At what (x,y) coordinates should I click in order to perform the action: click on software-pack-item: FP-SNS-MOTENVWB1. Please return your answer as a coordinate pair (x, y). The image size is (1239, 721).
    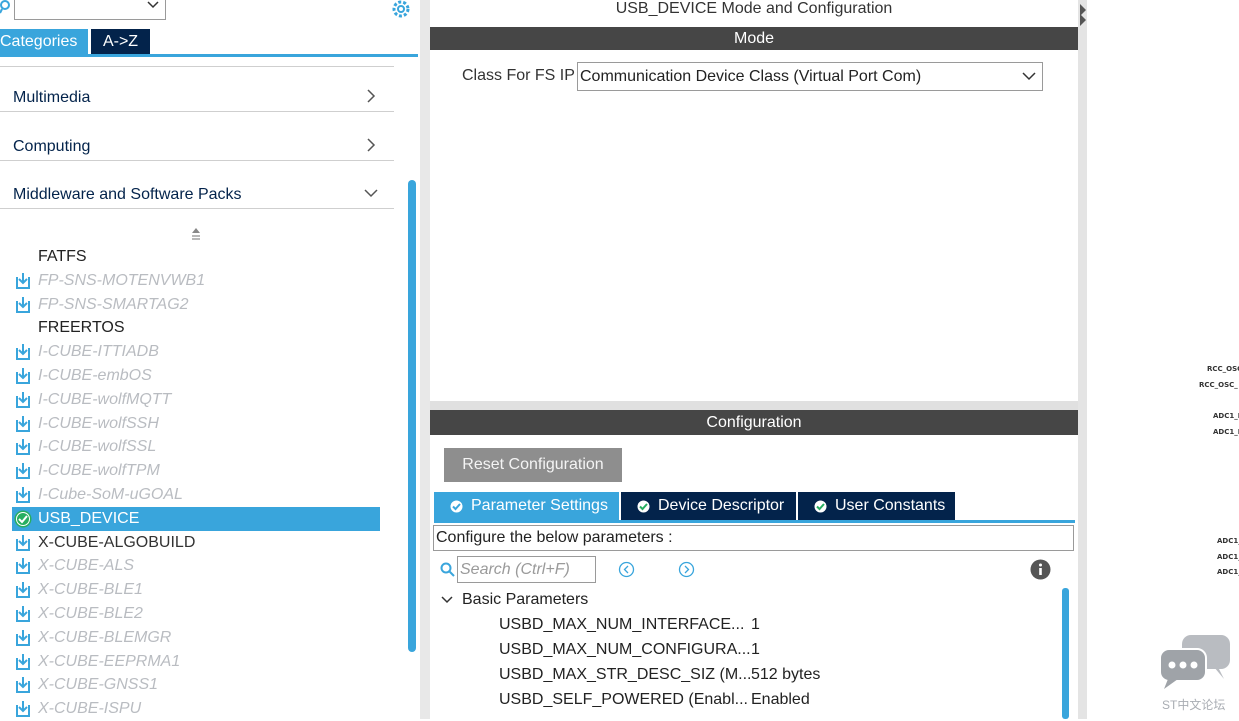
    Looking at the image, I should click on (196, 281).